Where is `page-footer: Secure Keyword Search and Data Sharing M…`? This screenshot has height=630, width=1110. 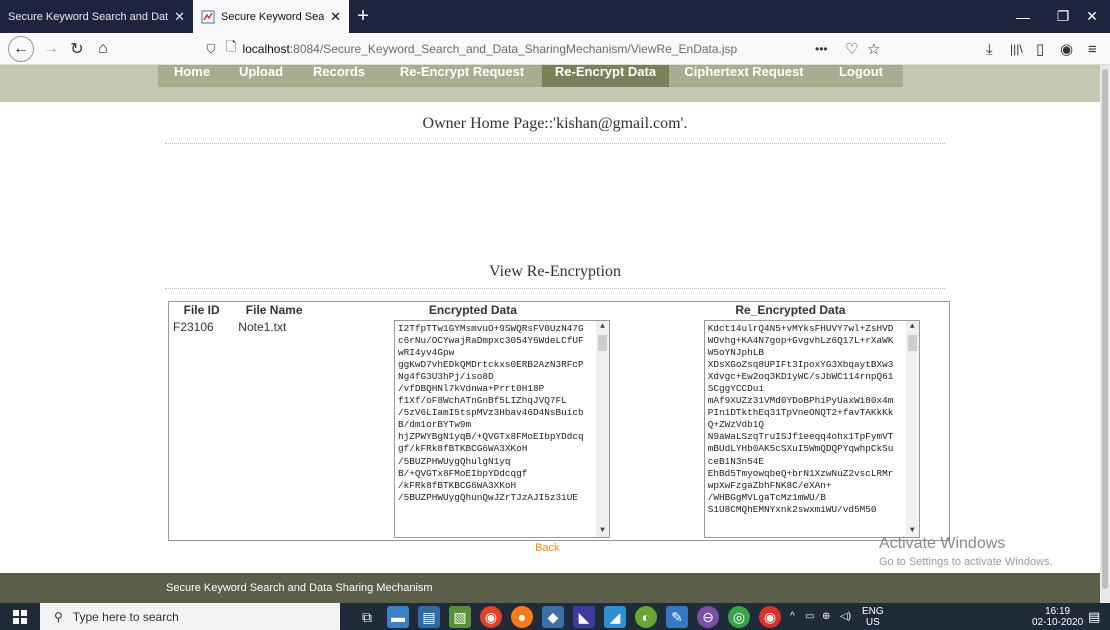
page-footer: Secure Keyword Search and Data Sharing M… is located at coordinates (550, 588).